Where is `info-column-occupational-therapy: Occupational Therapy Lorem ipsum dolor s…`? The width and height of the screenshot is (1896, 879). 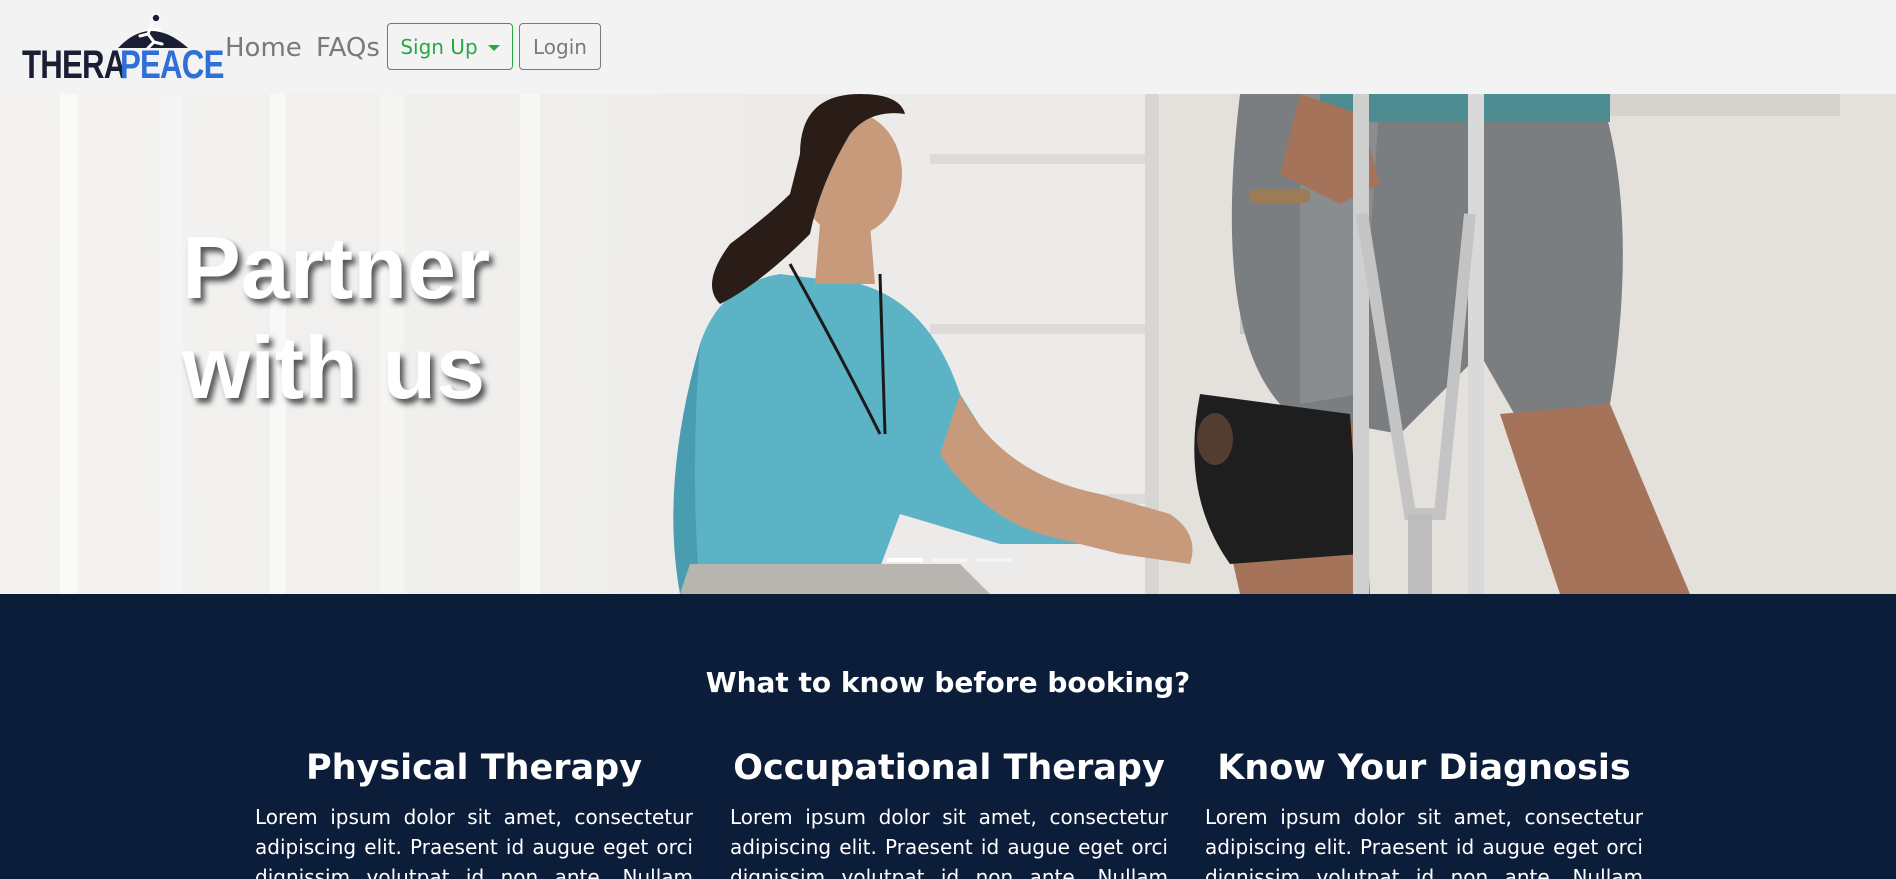 info-column-occupational-therapy: Occupational Therapy Lorem ipsum dolor s… is located at coordinates (949, 812).